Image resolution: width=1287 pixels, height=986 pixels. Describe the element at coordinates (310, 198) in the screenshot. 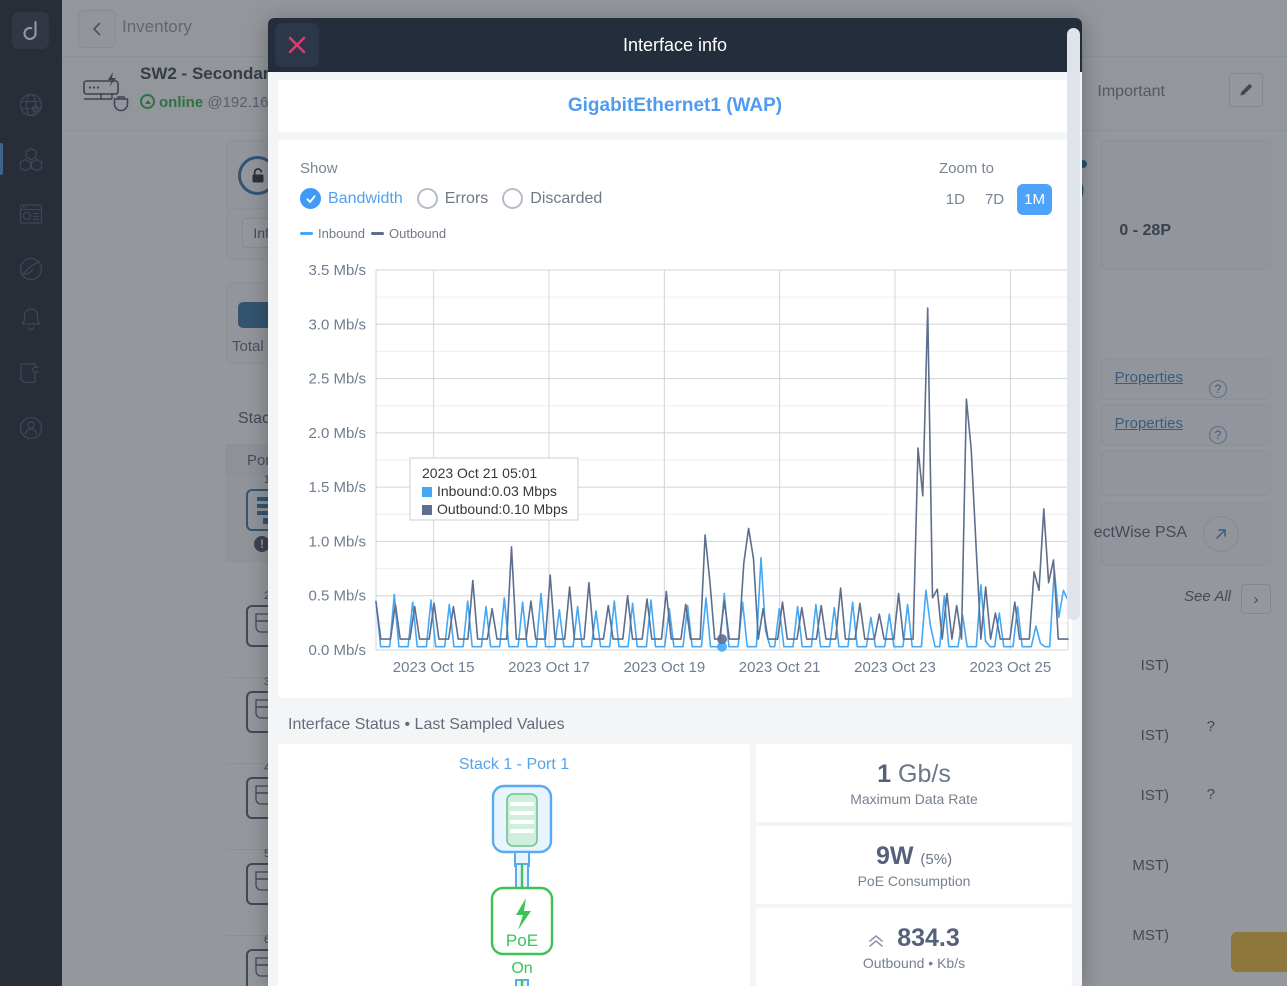

I see `radio-checked-icon` at that location.